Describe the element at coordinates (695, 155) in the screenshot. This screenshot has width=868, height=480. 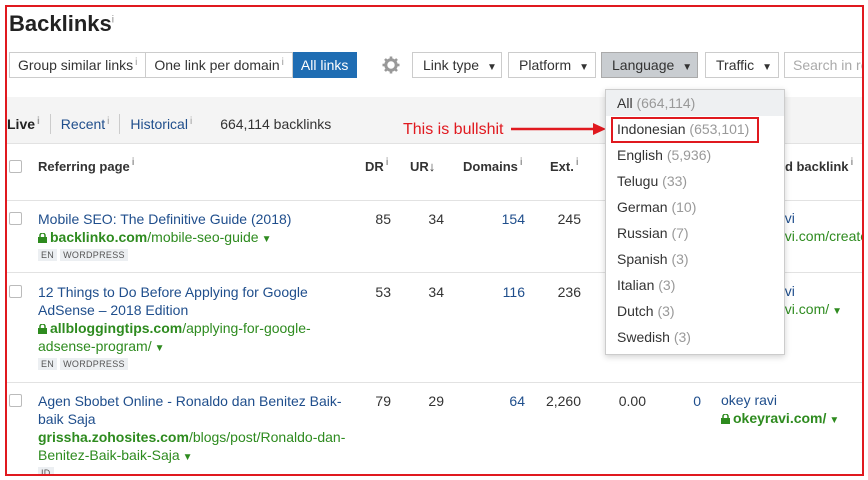
I see `language-option-english: English (5,936)` at that location.